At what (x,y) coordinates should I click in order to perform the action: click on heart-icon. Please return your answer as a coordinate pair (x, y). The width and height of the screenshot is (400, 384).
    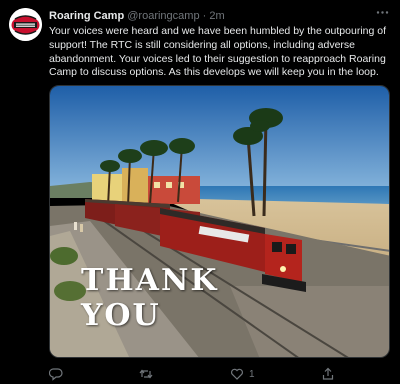
    Looking at the image, I should click on (237, 374).